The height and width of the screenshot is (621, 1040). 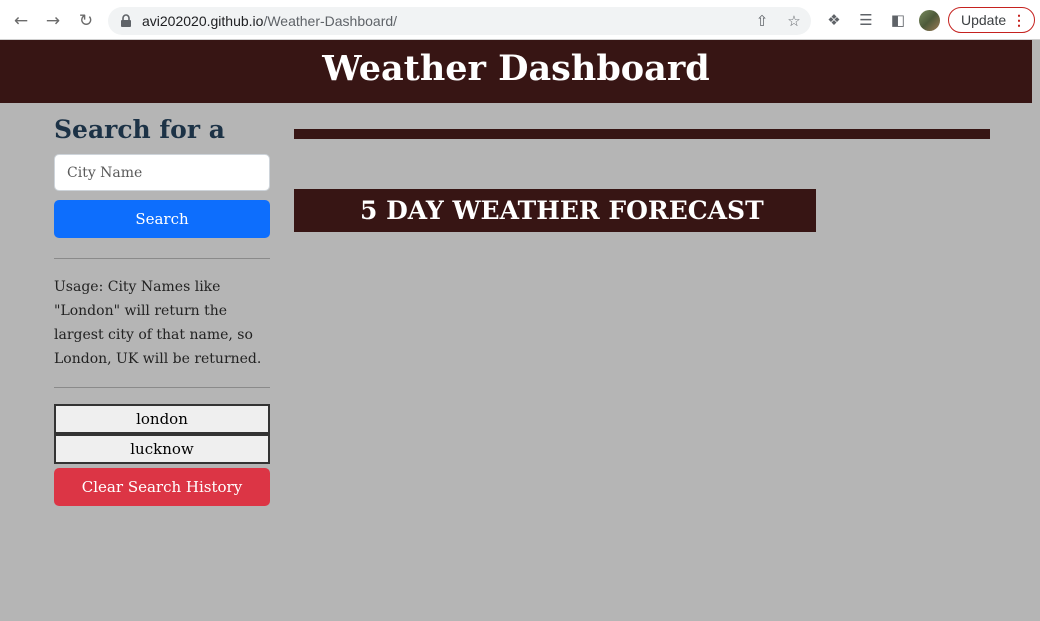 What do you see at coordinates (898, 20) in the screenshot?
I see `side-panel-icon: ◧` at bounding box center [898, 20].